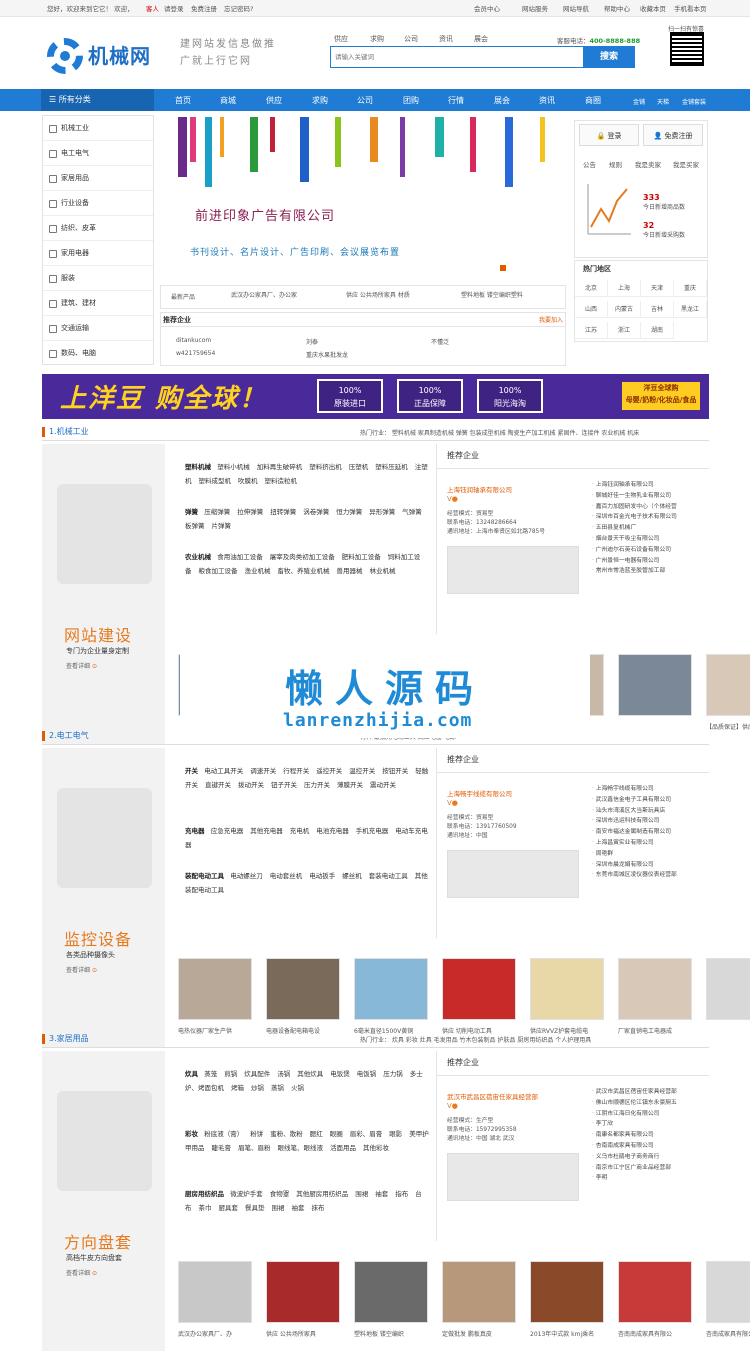 The width and height of the screenshot is (750, 1351). What do you see at coordinates (383, 571) in the screenshot?
I see `category-link: 林业机械` at bounding box center [383, 571].